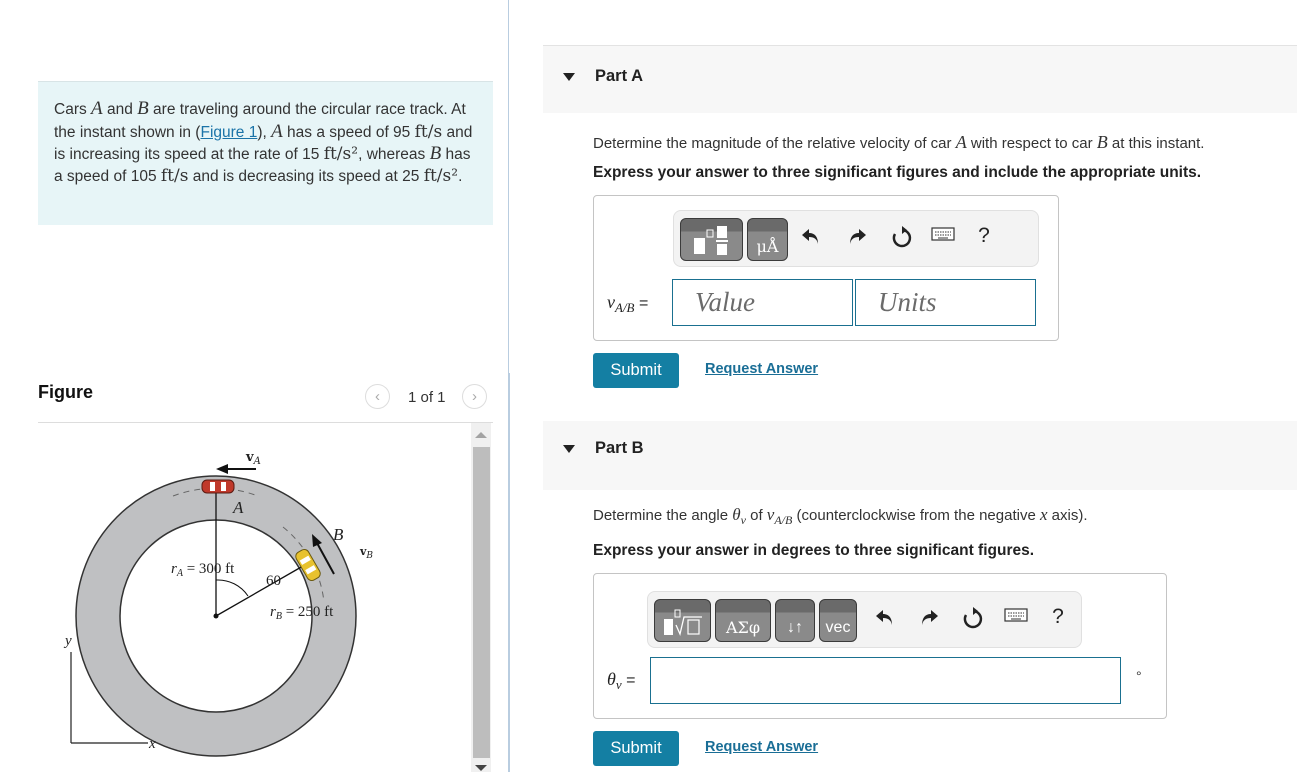 This screenshot has height=772, width=1297. Describe the element at coordinates (265, 422) in the screenshot. I see `figure-divider` at that location.